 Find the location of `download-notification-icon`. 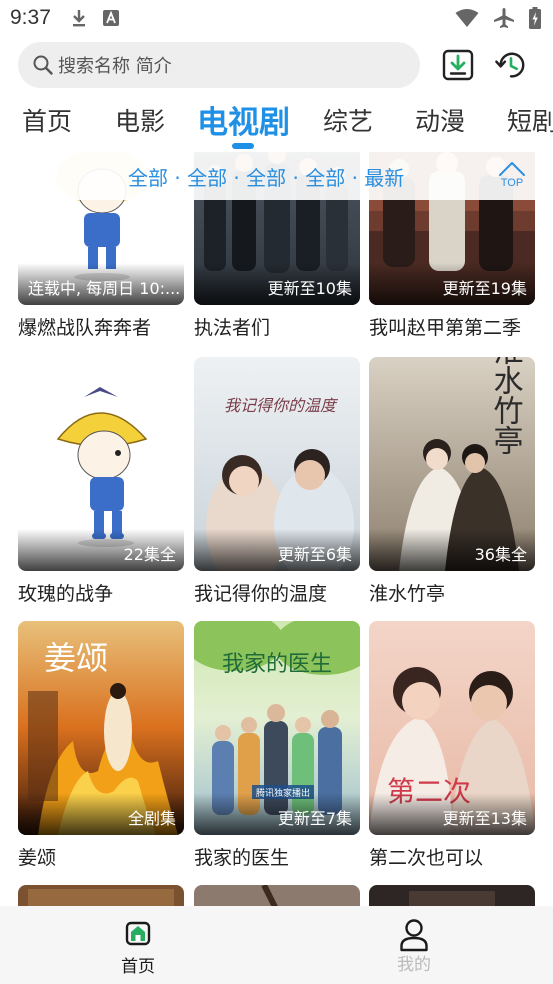

download-notification-icon is located at coordinates (79, 18).